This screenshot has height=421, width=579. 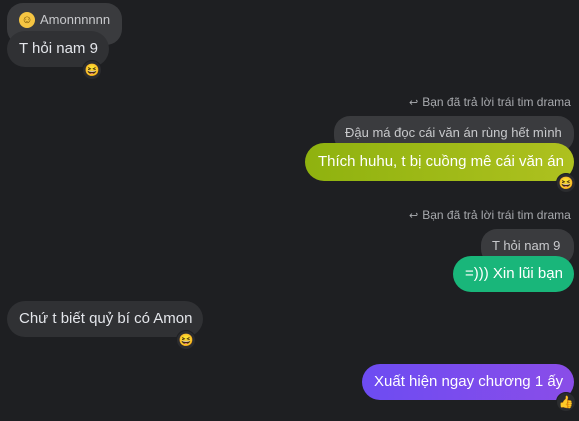 I want to click on smiley-avatar-icon: ☺, so click(x=27, y=20).